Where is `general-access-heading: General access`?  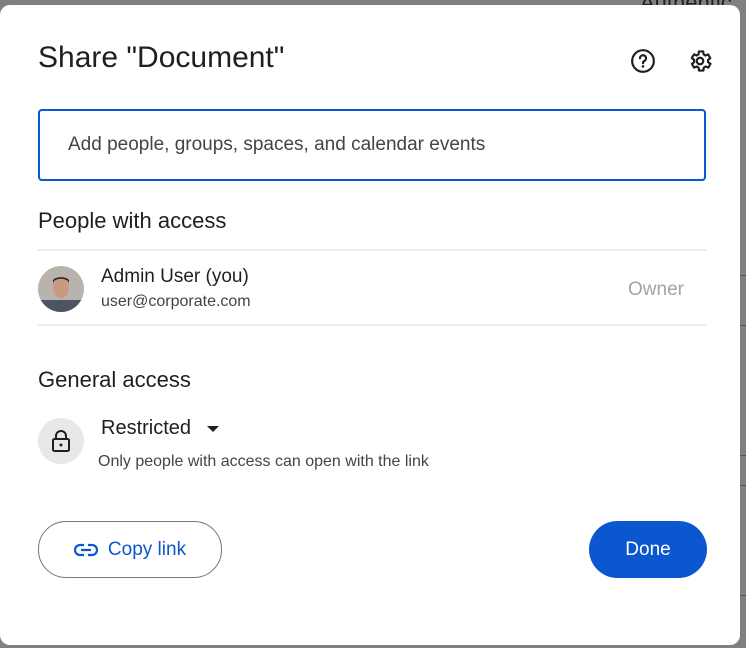 general-access-heading: General access is located at coordinates (114, 379).